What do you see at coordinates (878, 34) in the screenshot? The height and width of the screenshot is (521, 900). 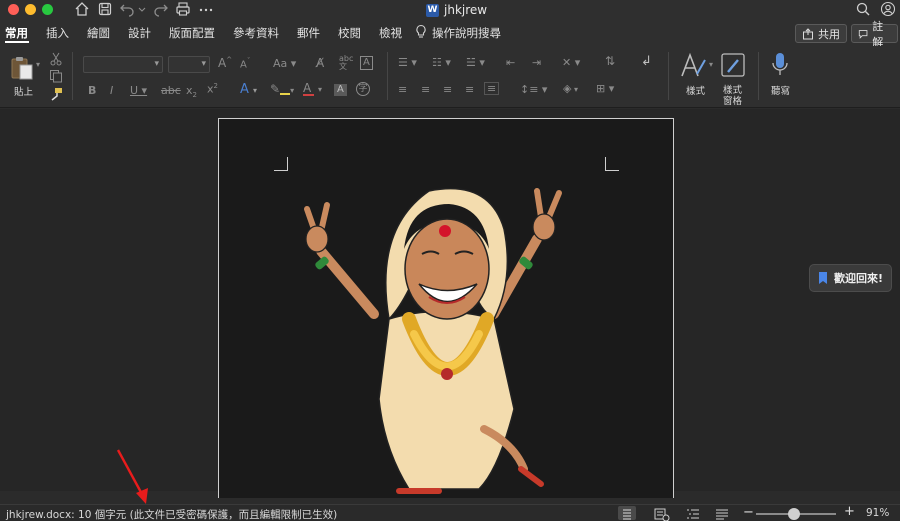 I see `comments-label: 註解` at bounding box center [878, 34].